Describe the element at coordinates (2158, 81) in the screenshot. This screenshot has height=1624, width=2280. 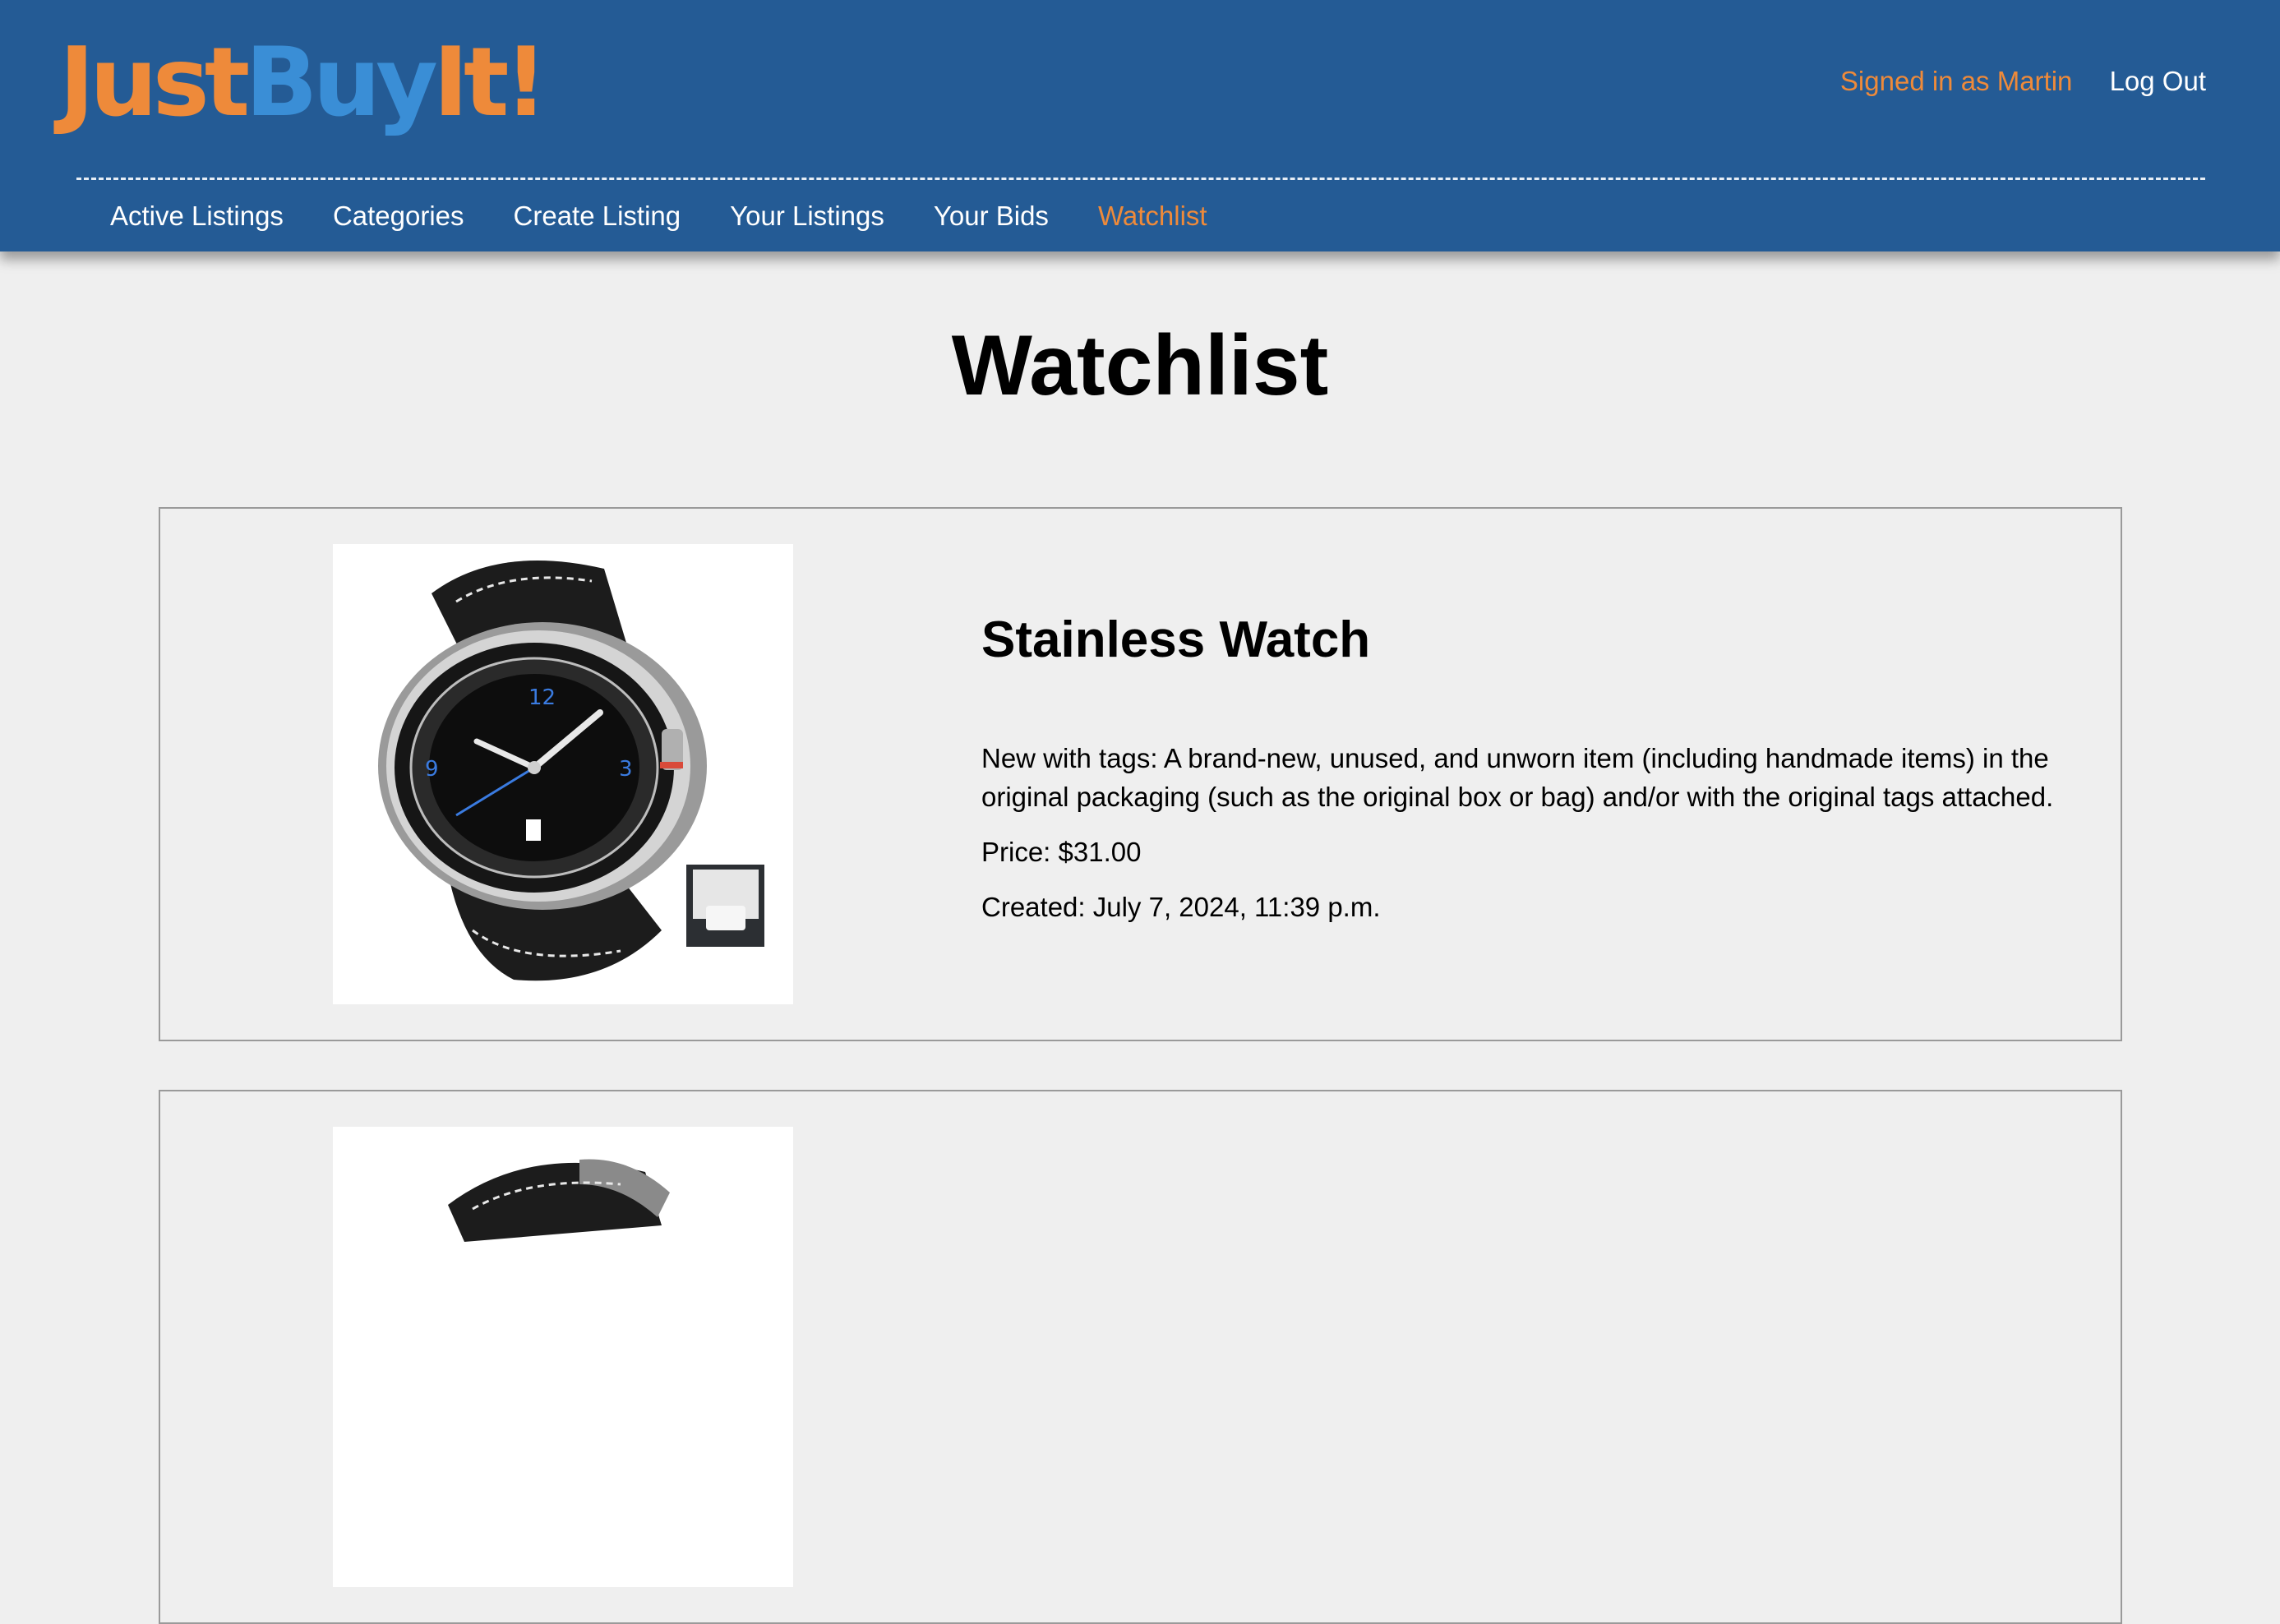
I see `logout-link: Log Out` at that location.